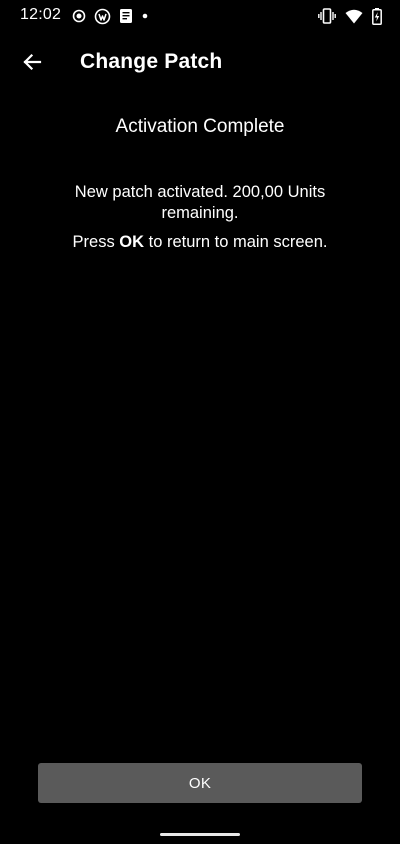  Describe the element at coordinates (151, 61) in the screenshot. I see `page-title: Change Patch` at that location.